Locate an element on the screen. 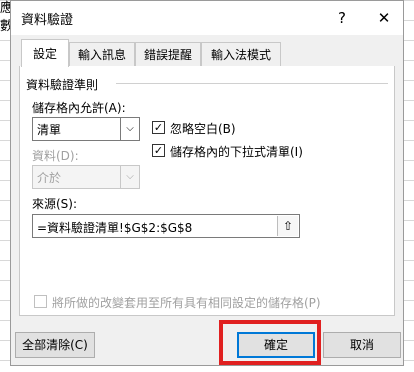  allow-label: 儲存格內允許(A): is located at coordinates (79, 108).